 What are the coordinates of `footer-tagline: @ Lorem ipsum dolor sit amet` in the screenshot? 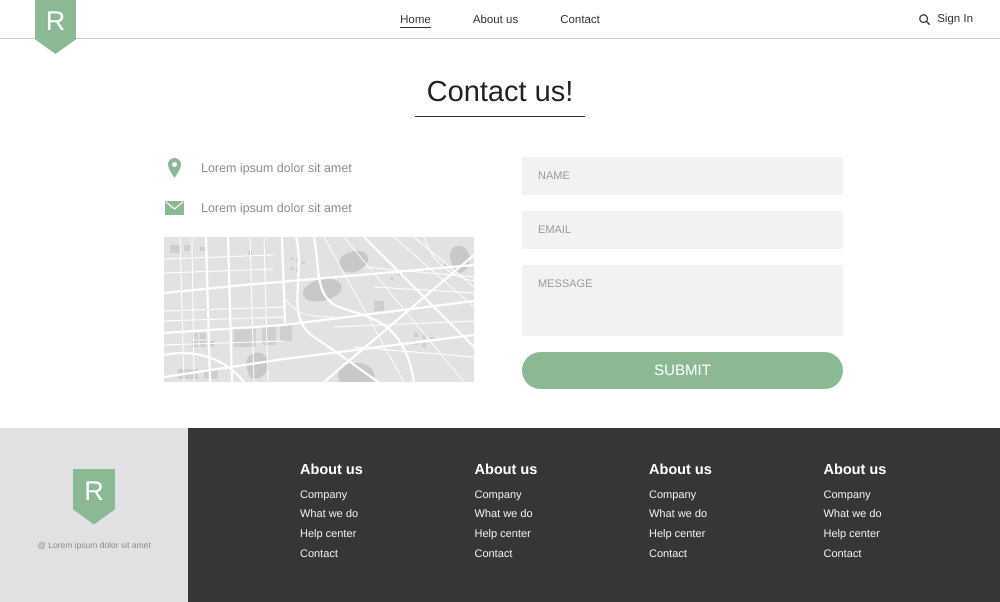 It's located at (94, 545).